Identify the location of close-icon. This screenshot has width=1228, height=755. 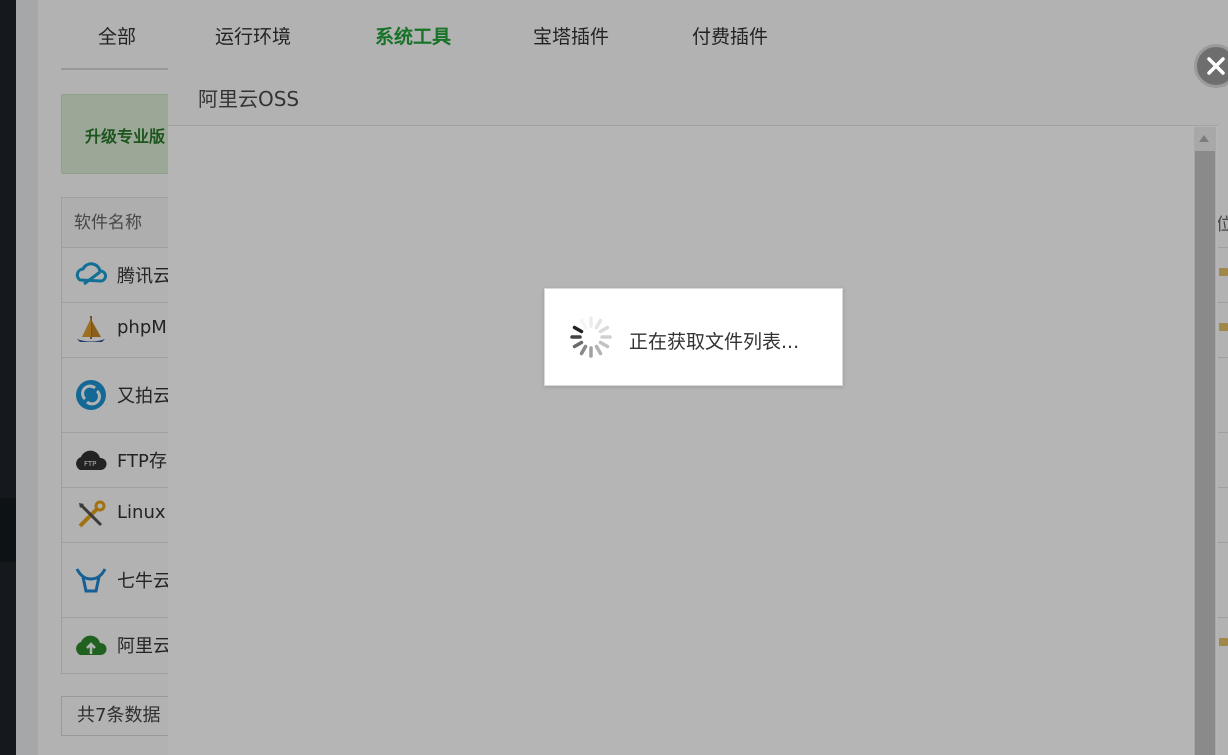
(1216, 66).